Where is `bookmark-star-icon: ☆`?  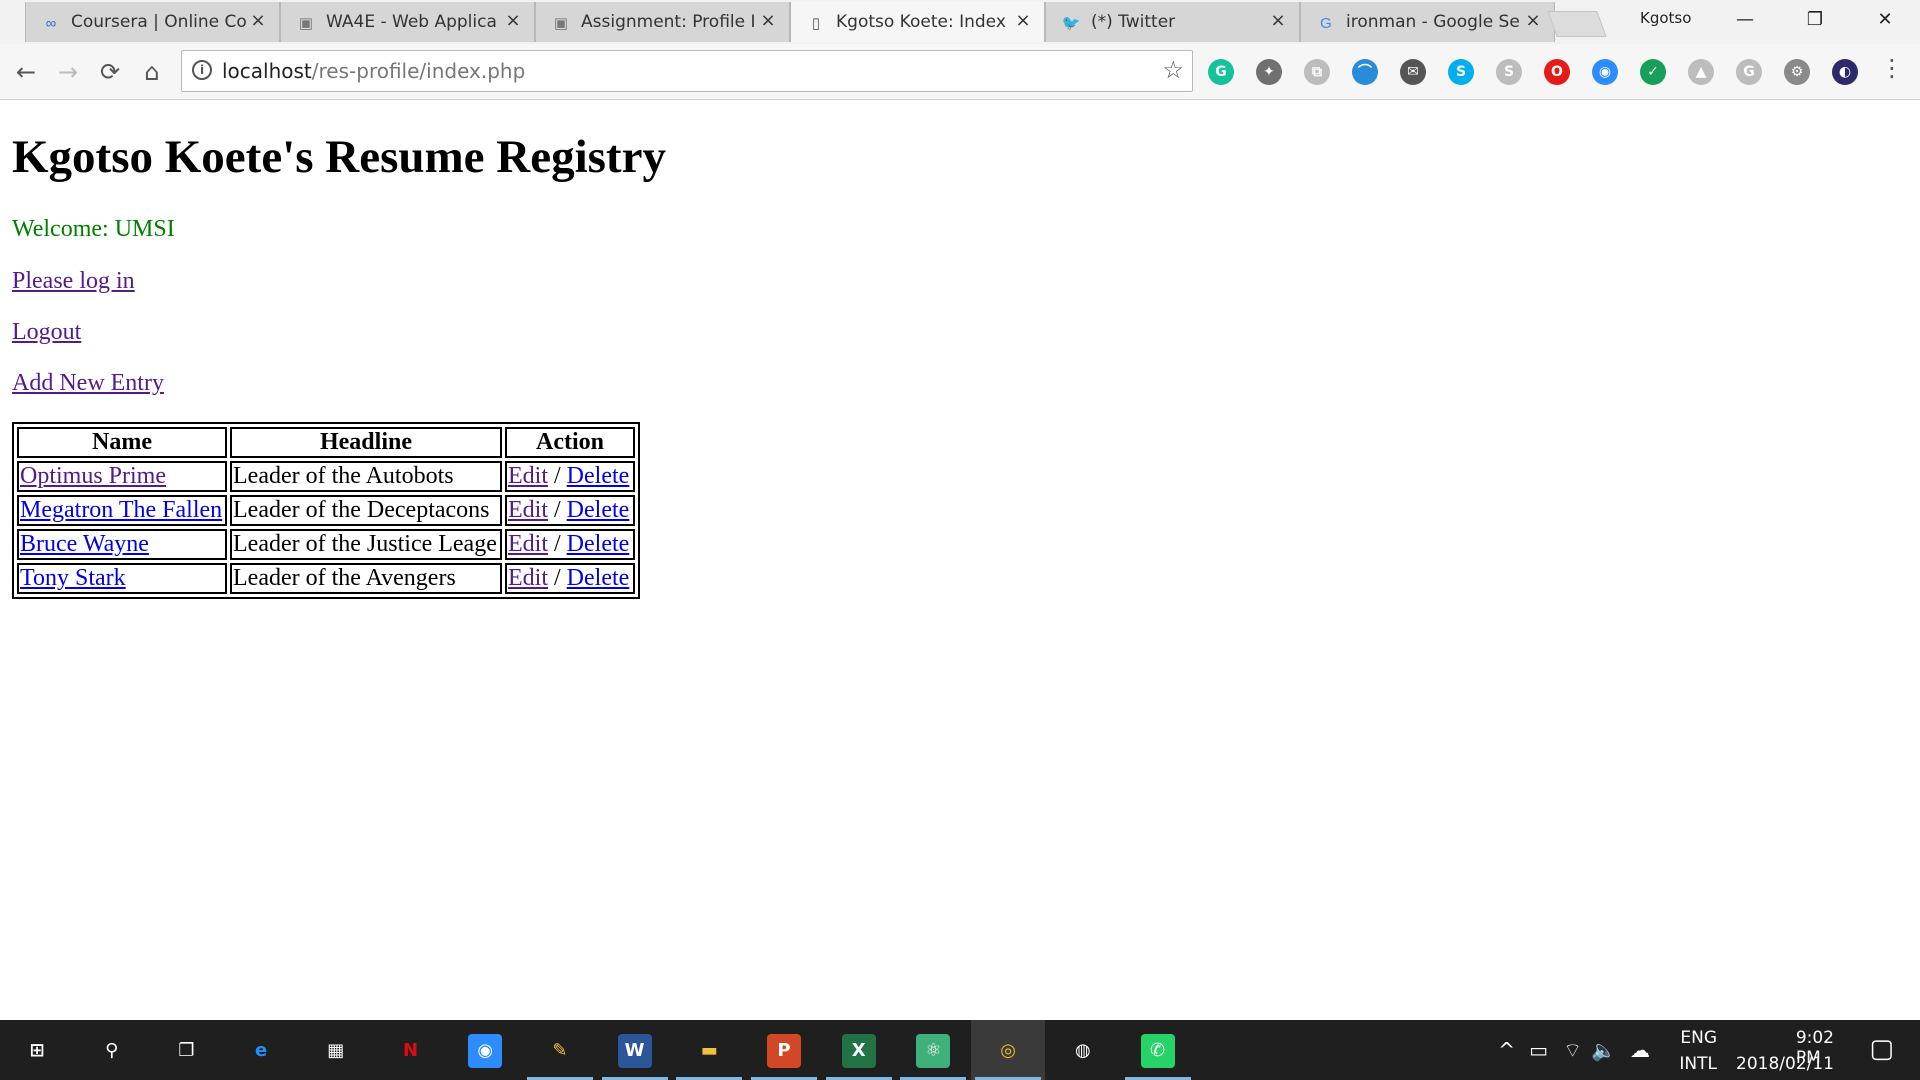 bookmark-star-icon: ☆ is located at coordinates (1173, 70).